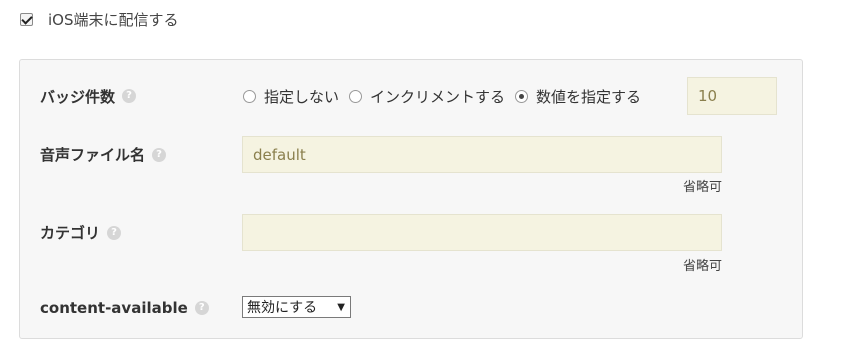  I want to click on category-label: カテゴリ, so click(70, 233).